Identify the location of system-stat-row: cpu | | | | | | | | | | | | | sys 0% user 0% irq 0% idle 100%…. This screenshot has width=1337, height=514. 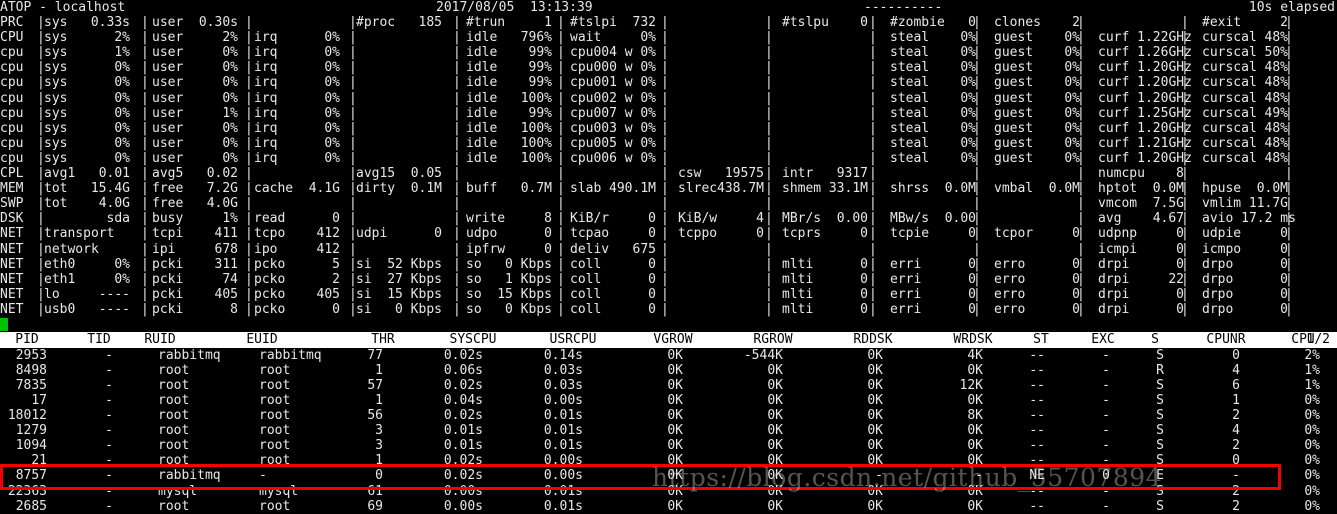
(668, 158).